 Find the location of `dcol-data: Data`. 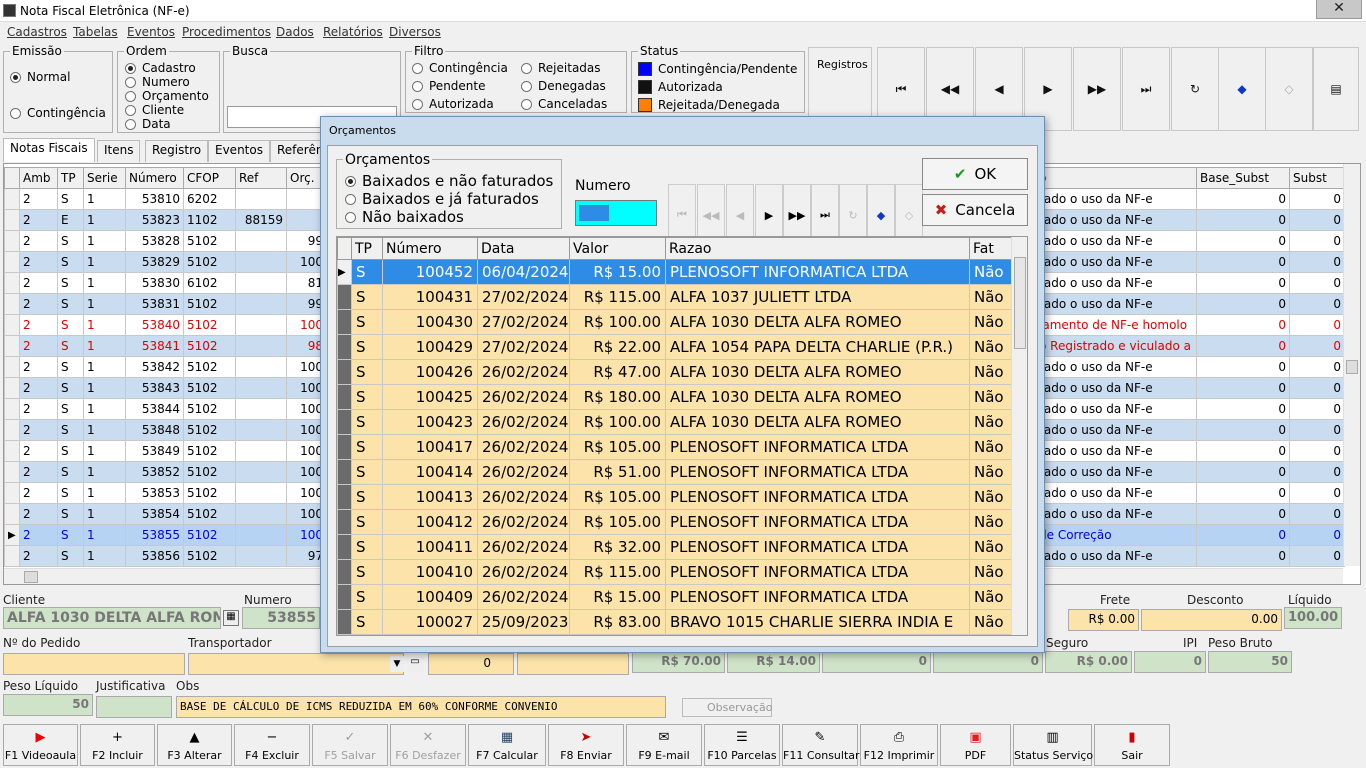

dcol-data: Data is located at coordinates (523, 248).